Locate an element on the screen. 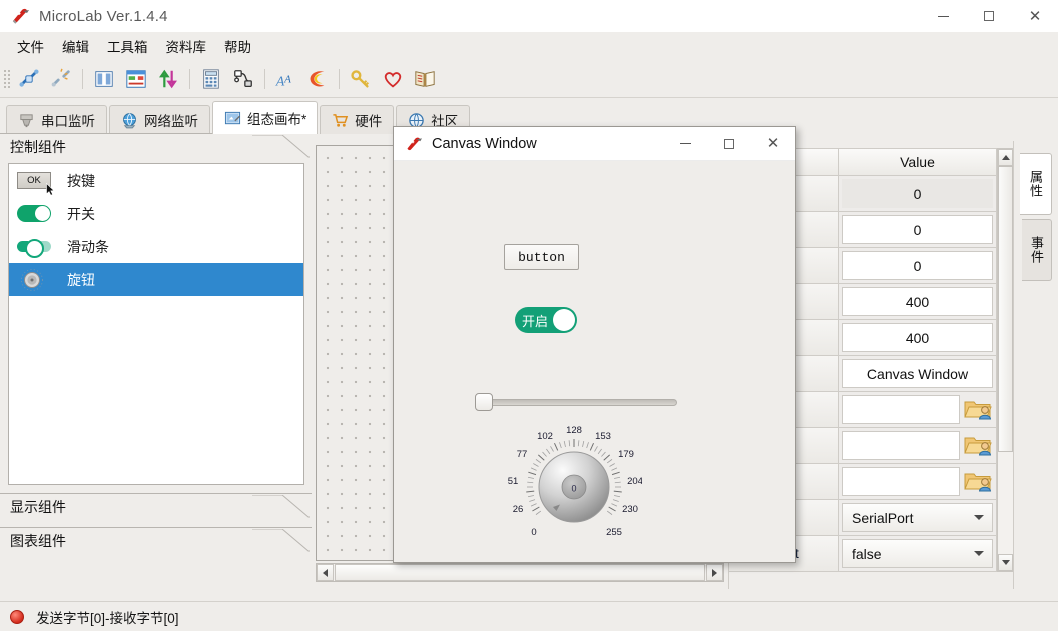  menu-library: 资料库 is located at coordinates (186, 46).